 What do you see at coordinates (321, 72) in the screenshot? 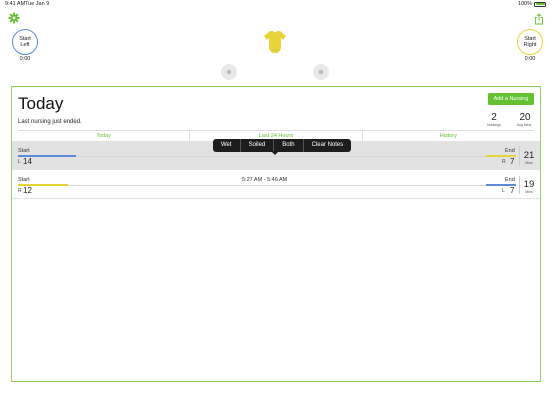
I see `right-pause-button` at bounding box center [321, 72].